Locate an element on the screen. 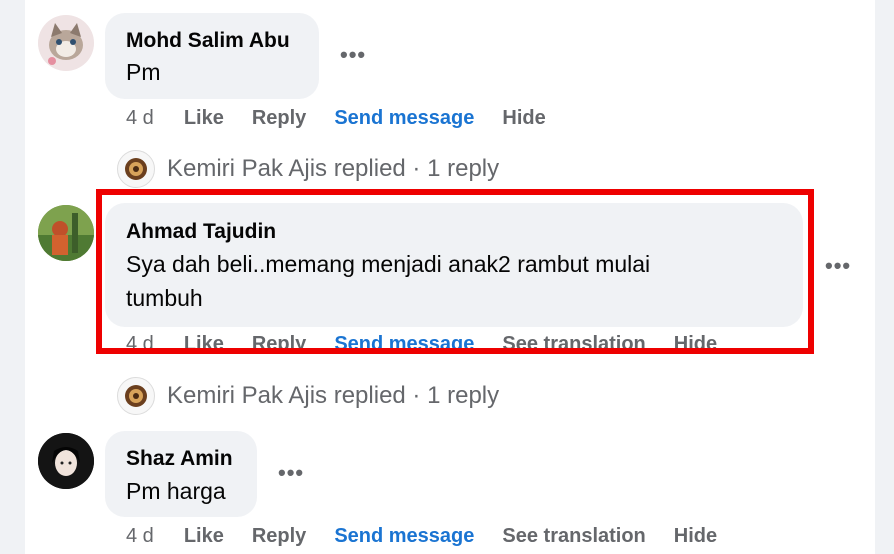 The width and height of the screenshot is (894, 554). avatar-ahmad-tajudin is located at coordinates (66, 233).